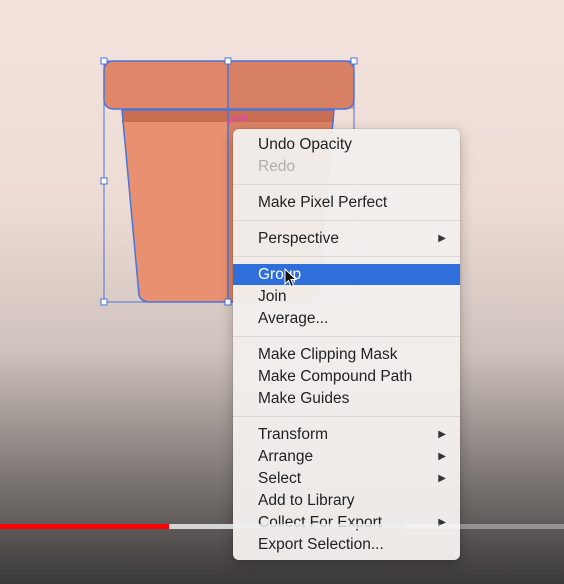 This screenshot has width=564, height=584. Describe the element at coordinates (280, 478) in the screenshot. I see `menu-item-label: Select` at that location.